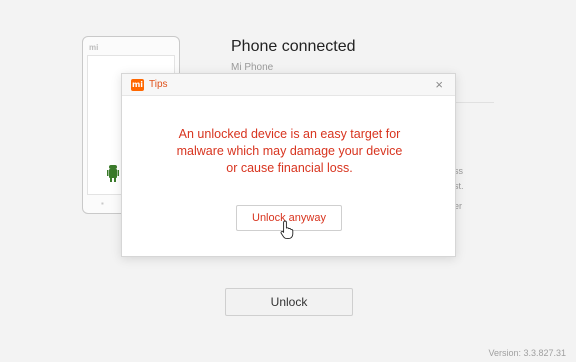 The height and width of the screenshot is (362, 576). Describe the element at coordinates (252, 67) in the screenshot. I see `device-name: Mi Phone` at that location.